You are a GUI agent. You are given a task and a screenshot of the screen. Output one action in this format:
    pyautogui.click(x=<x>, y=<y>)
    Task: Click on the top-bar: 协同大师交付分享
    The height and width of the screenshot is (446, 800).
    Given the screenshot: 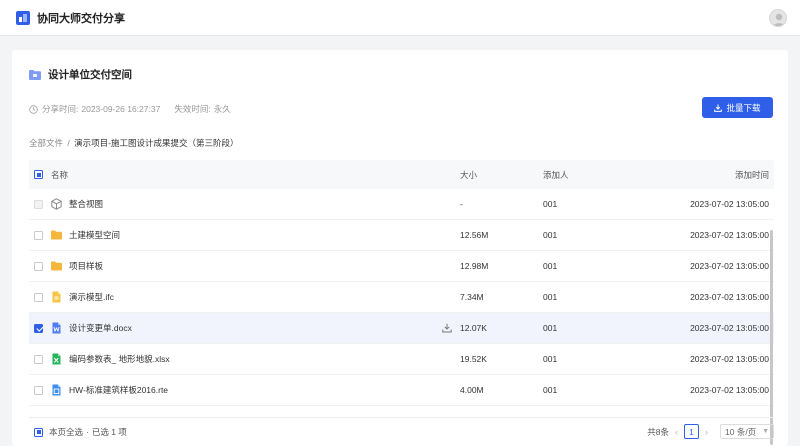 What is the action you would take?
    pyautogui.click(x=400, y=18)
    